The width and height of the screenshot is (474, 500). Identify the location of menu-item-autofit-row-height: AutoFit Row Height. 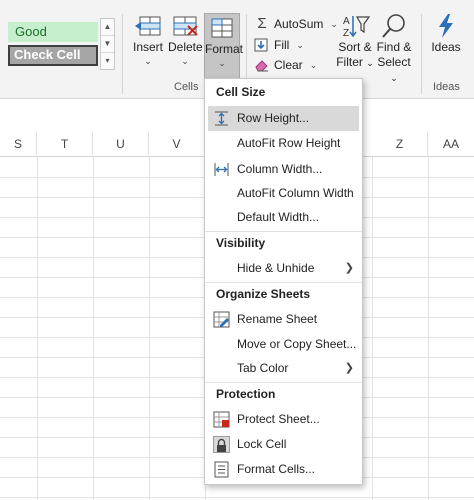
(283, 143).